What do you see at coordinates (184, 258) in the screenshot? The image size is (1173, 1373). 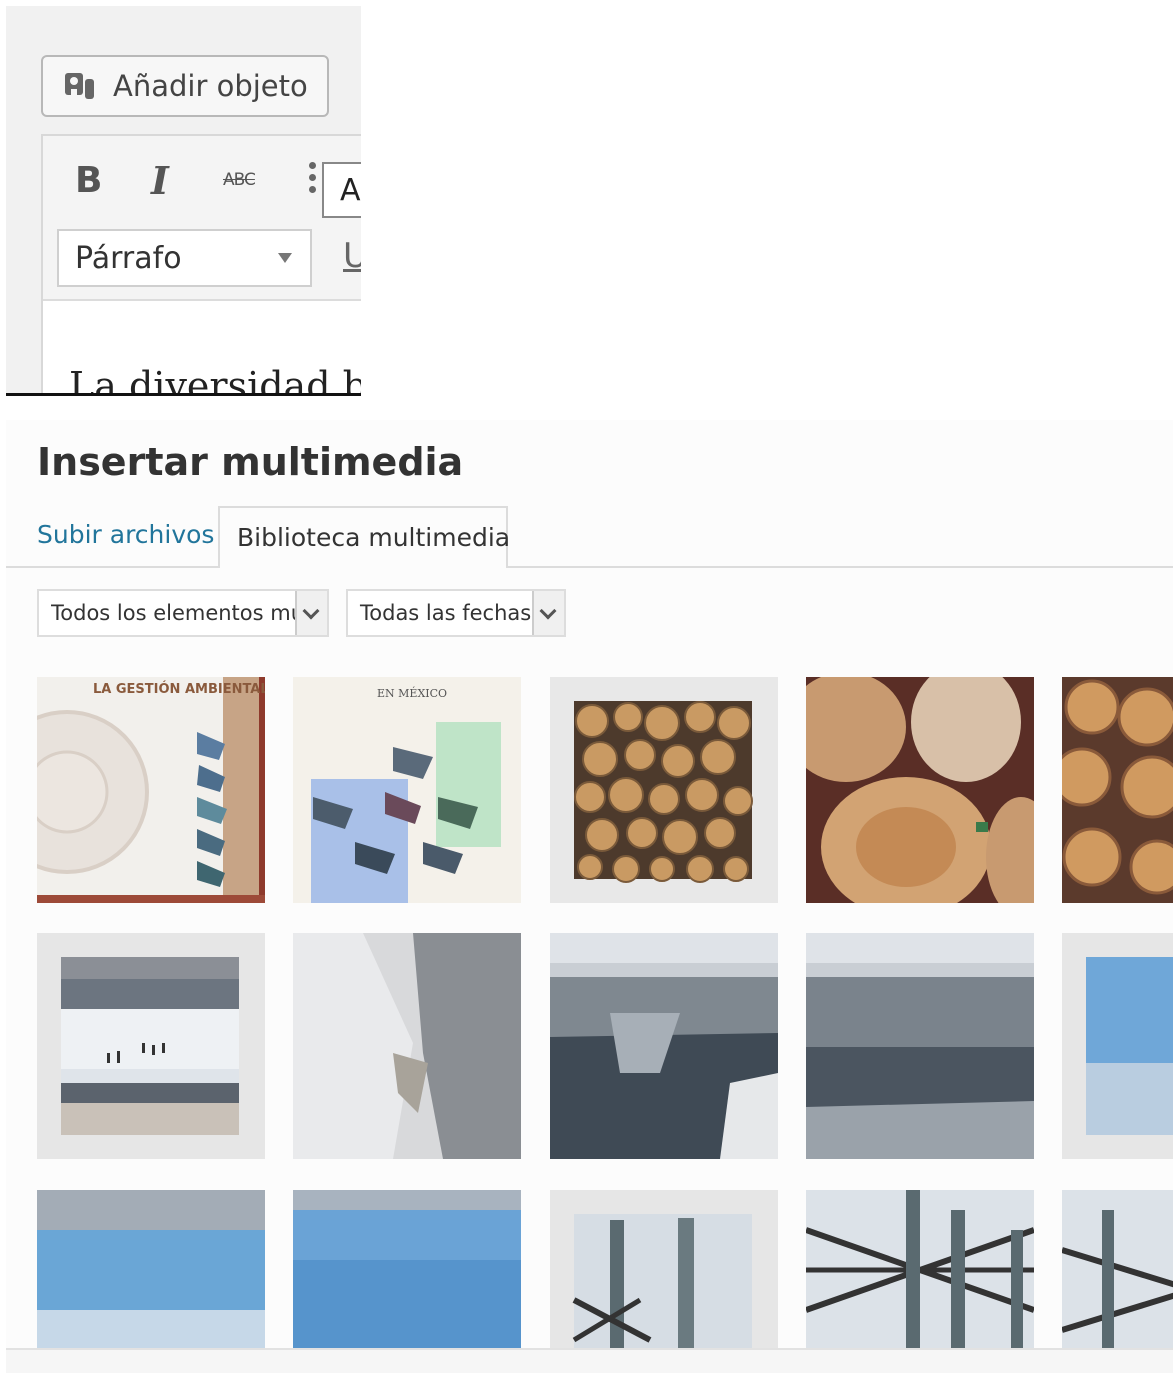 I see `paragraph-format-select: Párrafo` at bounding box center [184, 258].